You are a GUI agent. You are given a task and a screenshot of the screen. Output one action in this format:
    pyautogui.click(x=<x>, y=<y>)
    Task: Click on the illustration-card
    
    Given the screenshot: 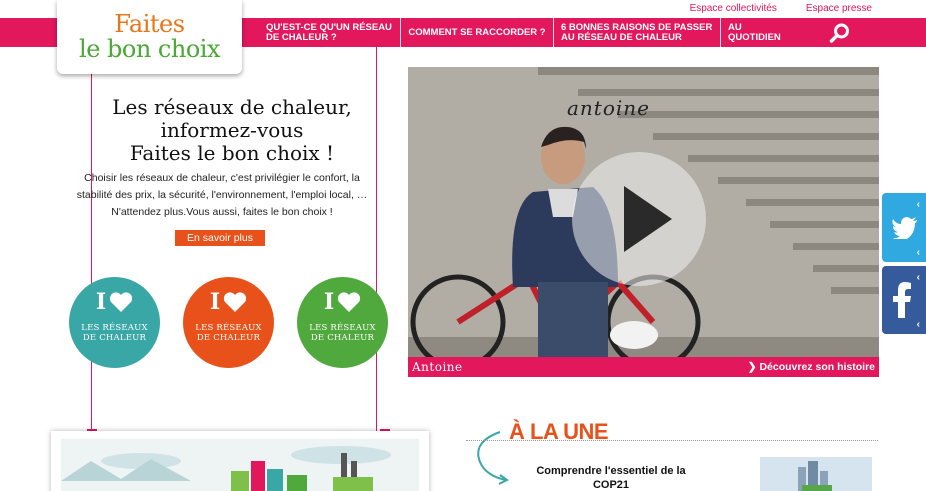 What is the action you would take?
    pyautogui.click(x=240, y=461)
    